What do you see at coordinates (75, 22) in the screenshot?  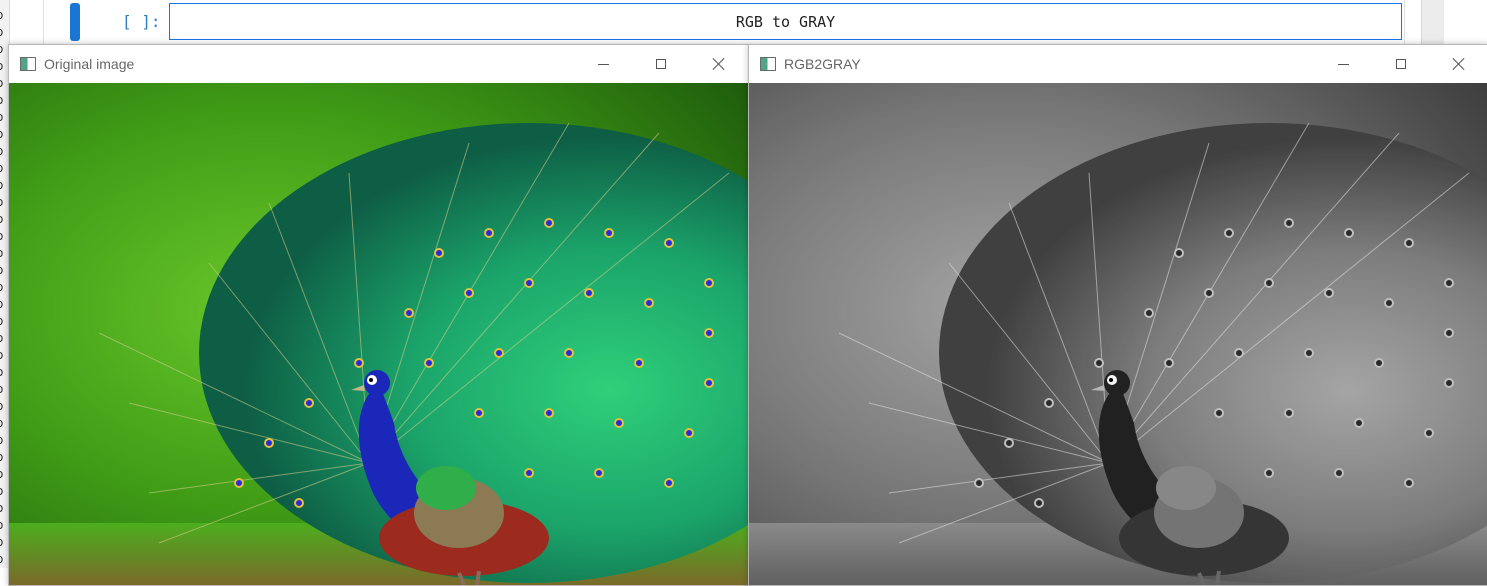 I see `active-cell-marker` at bounding box center [75, 22].